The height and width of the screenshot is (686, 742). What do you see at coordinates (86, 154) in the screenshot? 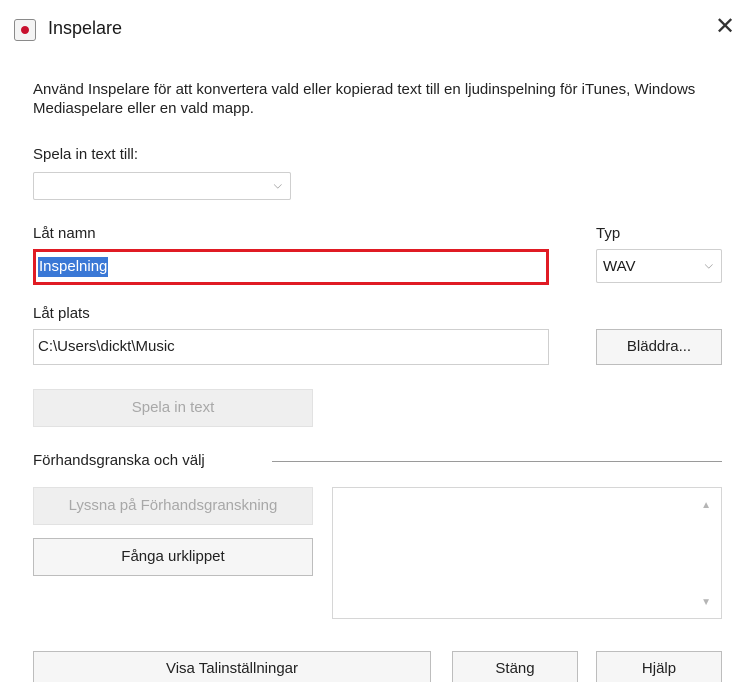
I see `record-to-label: Spela in text till:` at bounding box center [86, 154].